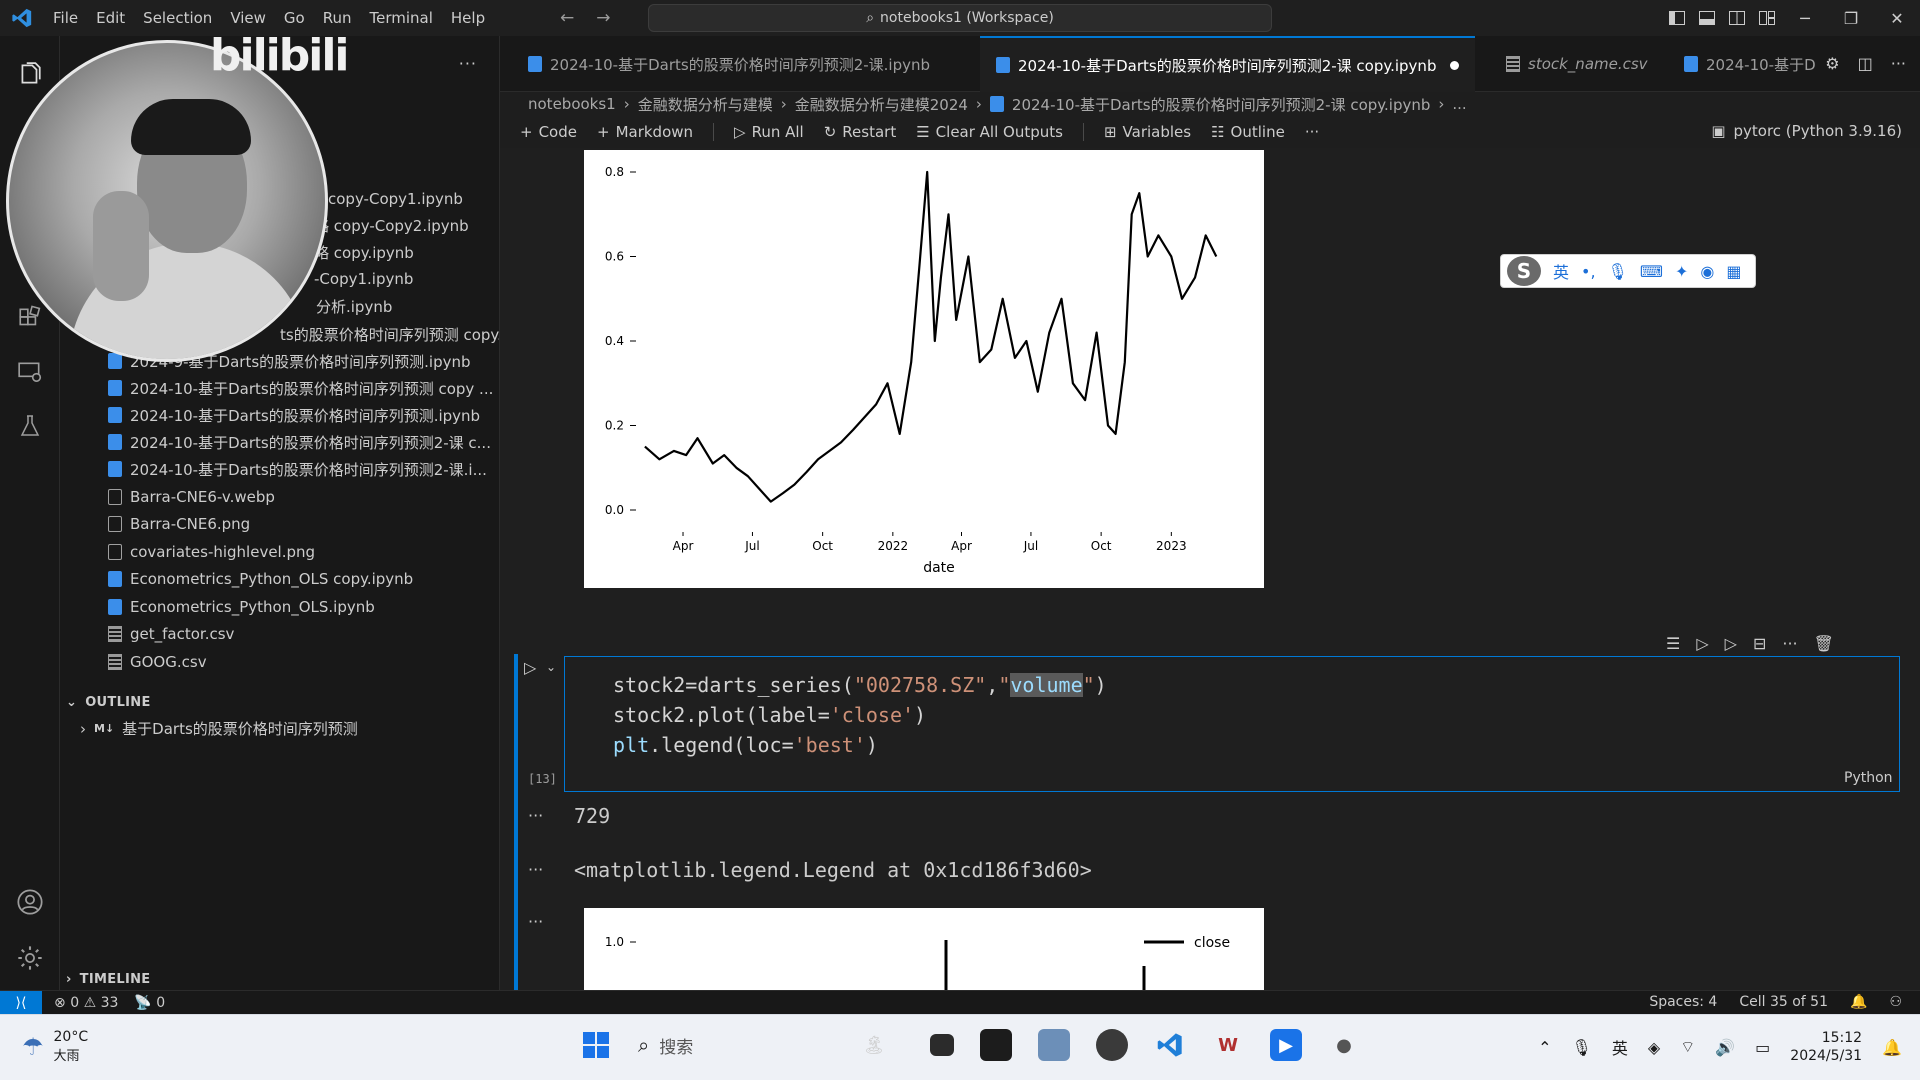 Image resolution: width=1920 pixels, height=1080 pixels. I want to click on file-item: Barra-CNE6.png, so click(179, 524).